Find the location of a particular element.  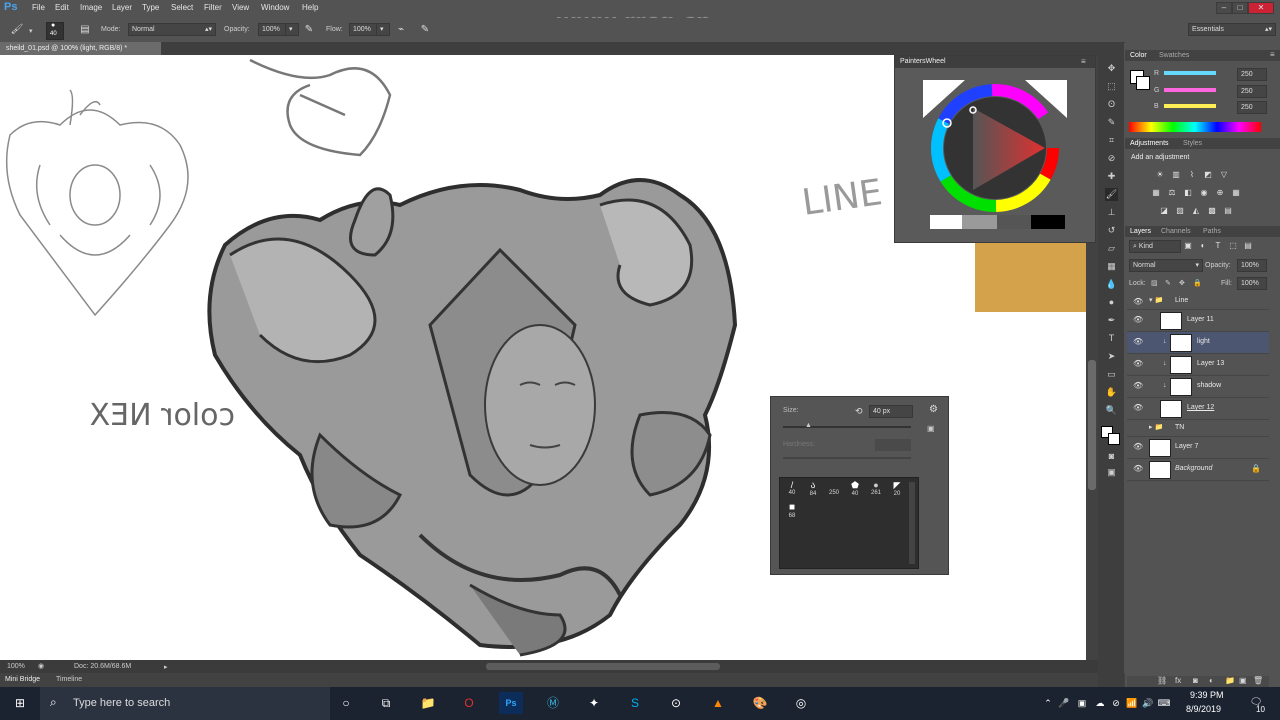

add-mask-icon: ◙ is located at coordinates (1195, 680).